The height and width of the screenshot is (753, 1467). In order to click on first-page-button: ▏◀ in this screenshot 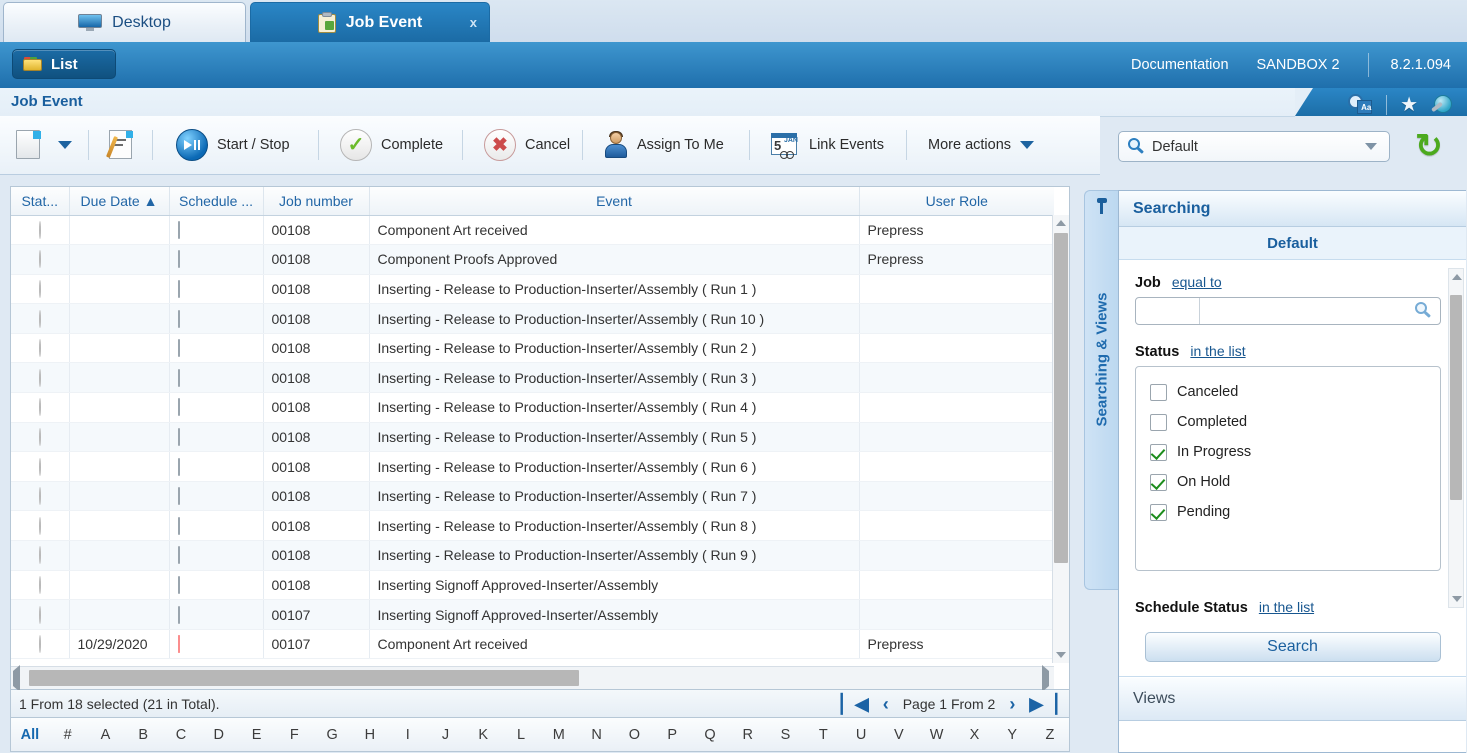, I will do `click(855, 704)`.